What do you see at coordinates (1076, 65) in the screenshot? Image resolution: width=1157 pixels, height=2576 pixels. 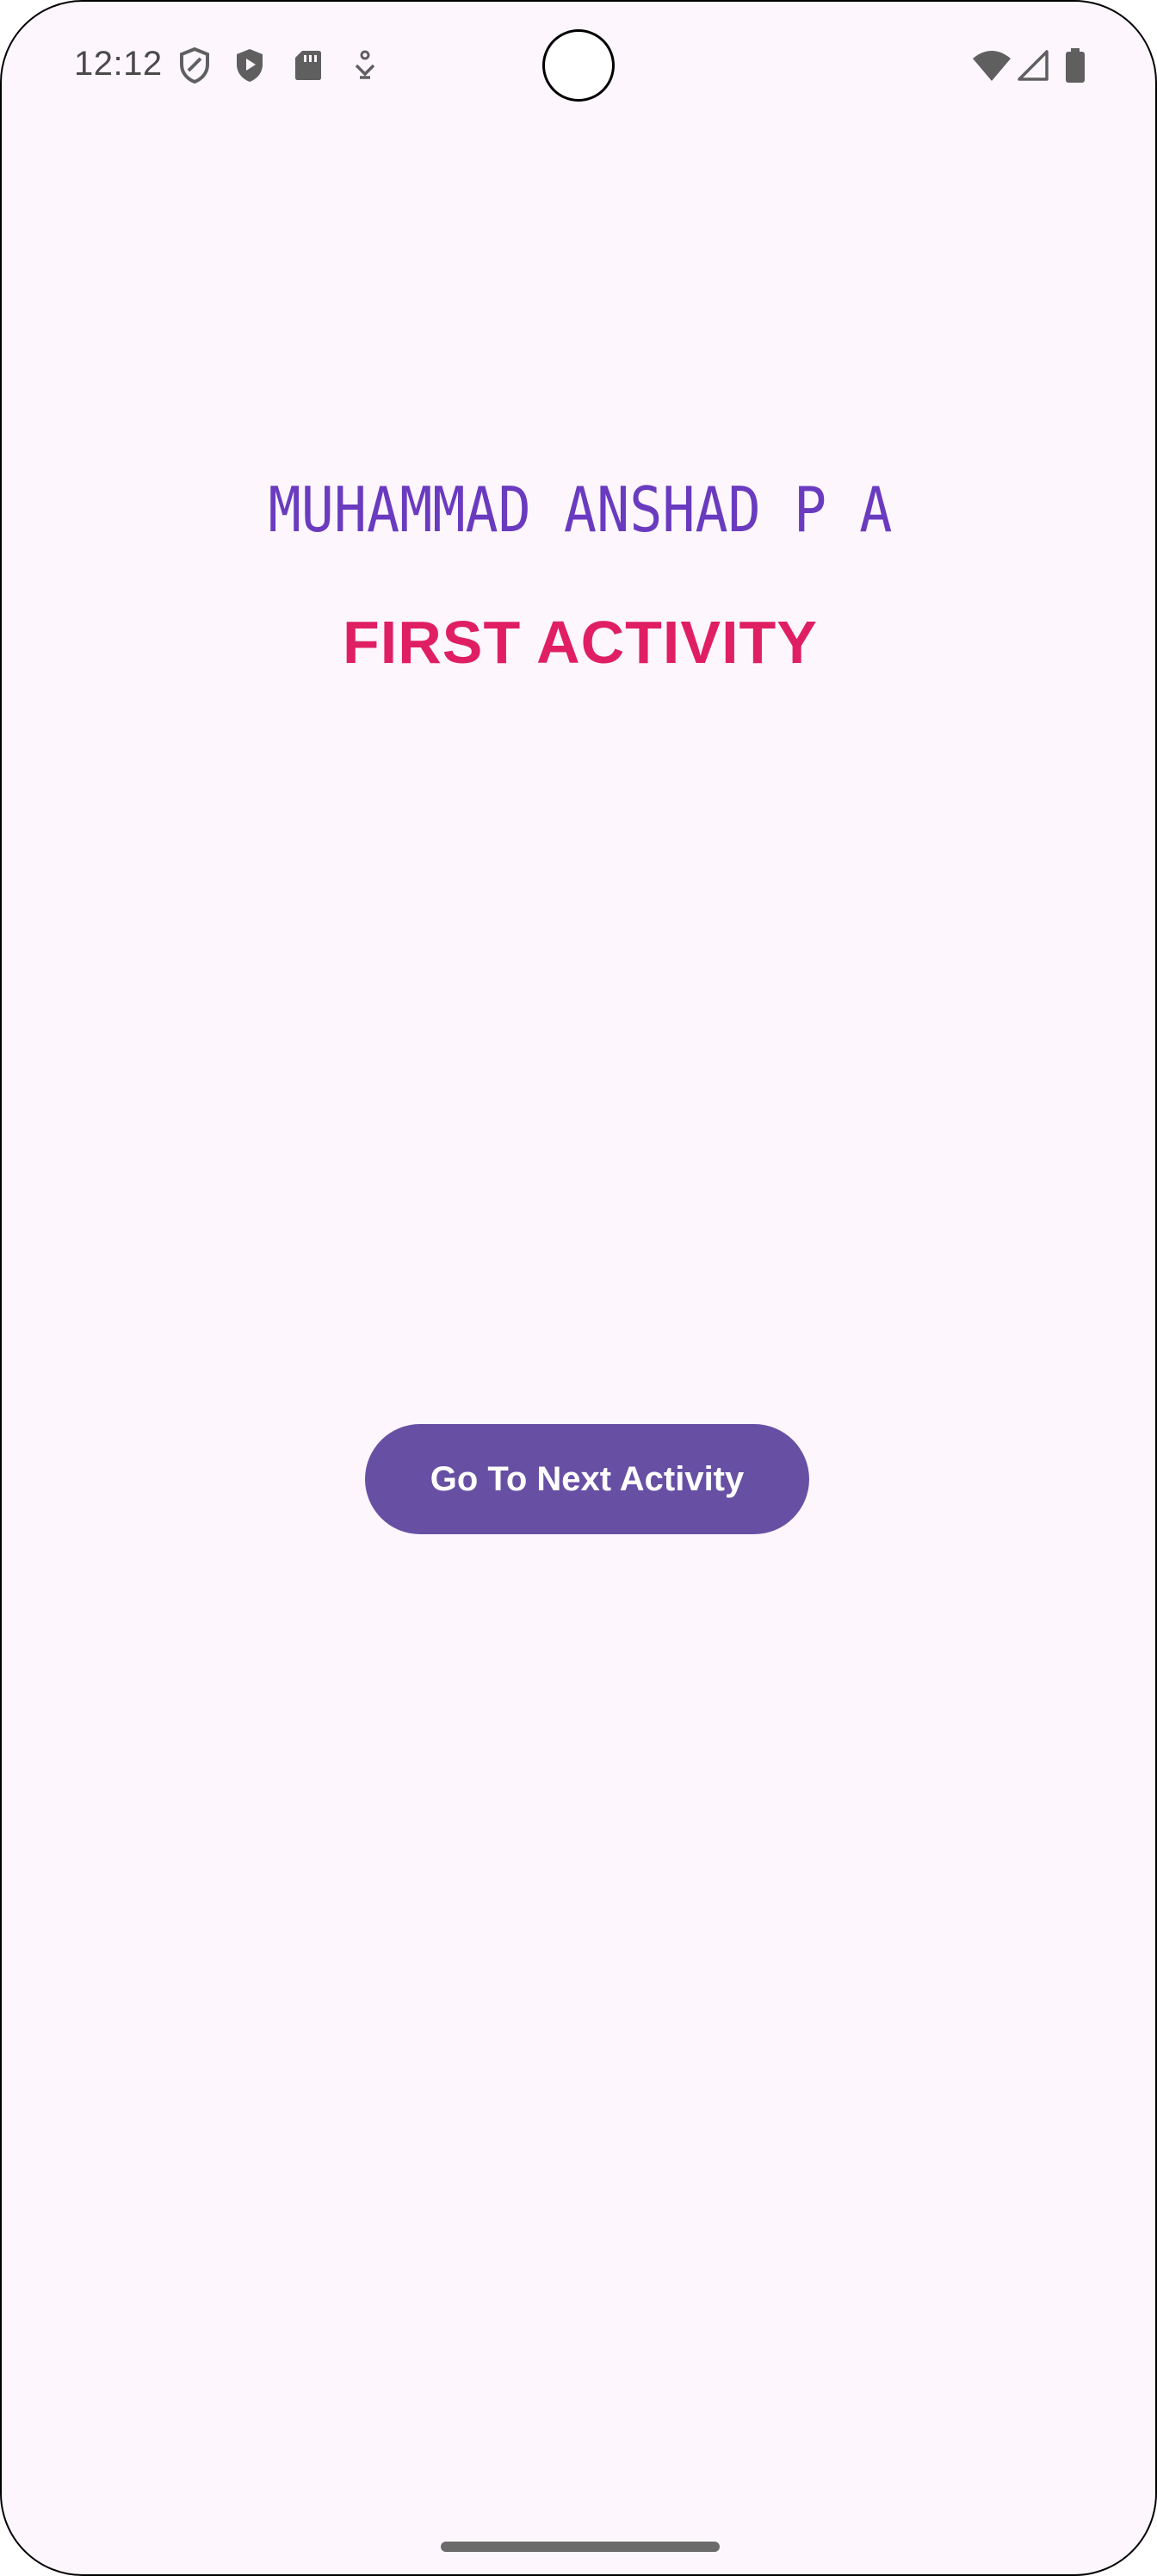 I see `battery-icon` at bounding box center [1076, 65].